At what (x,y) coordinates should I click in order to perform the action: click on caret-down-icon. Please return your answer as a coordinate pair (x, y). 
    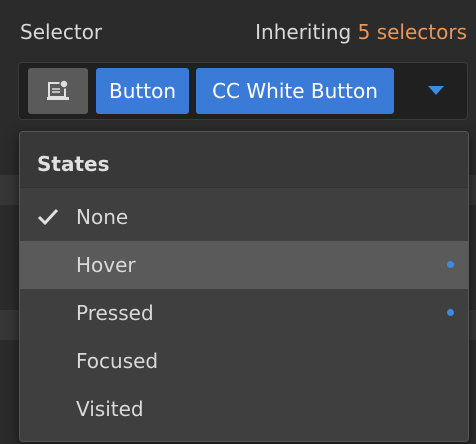
    Looking at the image, I should click on (436, 90).